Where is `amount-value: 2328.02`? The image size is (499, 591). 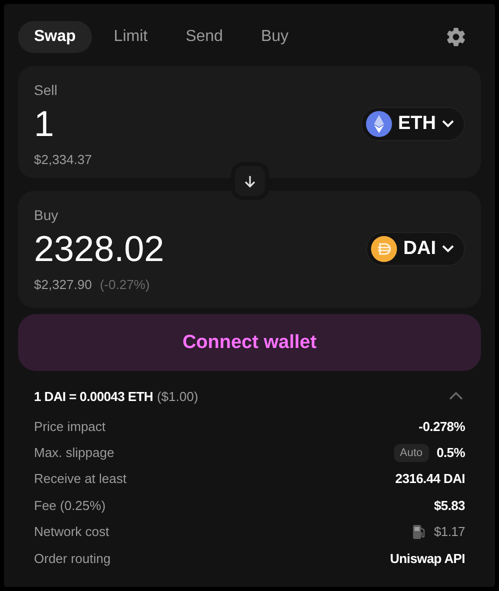
amount-value: 2328.02 is located at coordinates (99, 249).